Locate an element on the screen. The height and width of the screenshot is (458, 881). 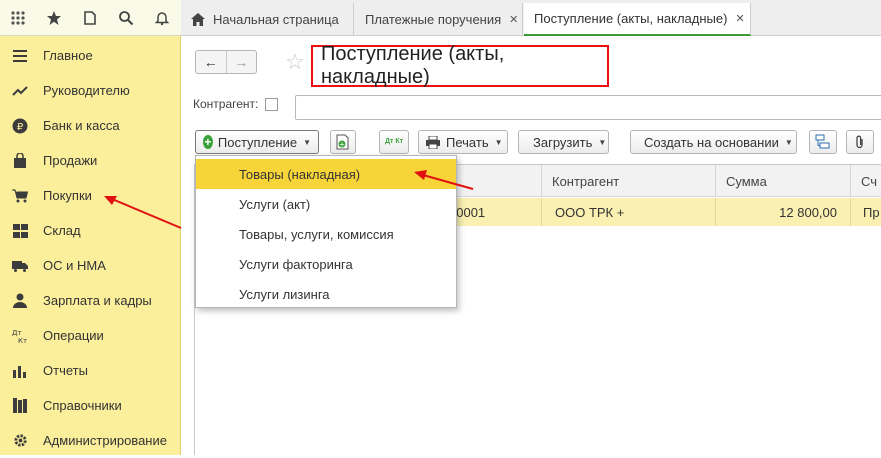
attach-button is located at coordinates (860, 142).